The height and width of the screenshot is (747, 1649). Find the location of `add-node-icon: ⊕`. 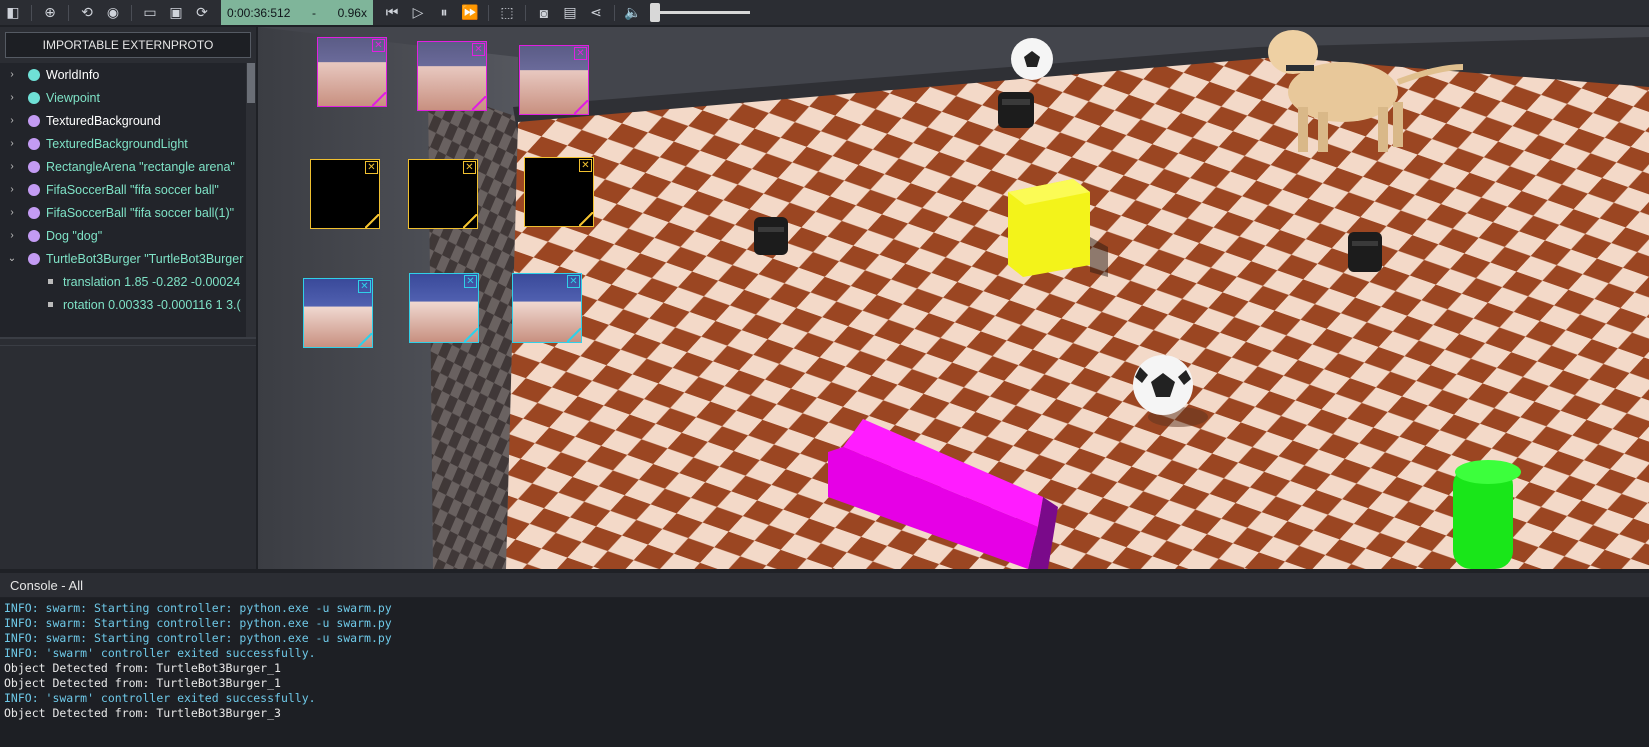

add-node-icon: ⊕ is located at coordinates (50, 12).